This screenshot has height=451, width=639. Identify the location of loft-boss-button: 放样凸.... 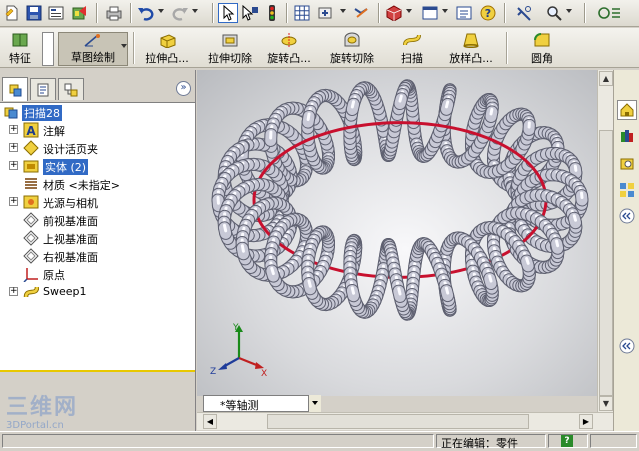
(471, 49).